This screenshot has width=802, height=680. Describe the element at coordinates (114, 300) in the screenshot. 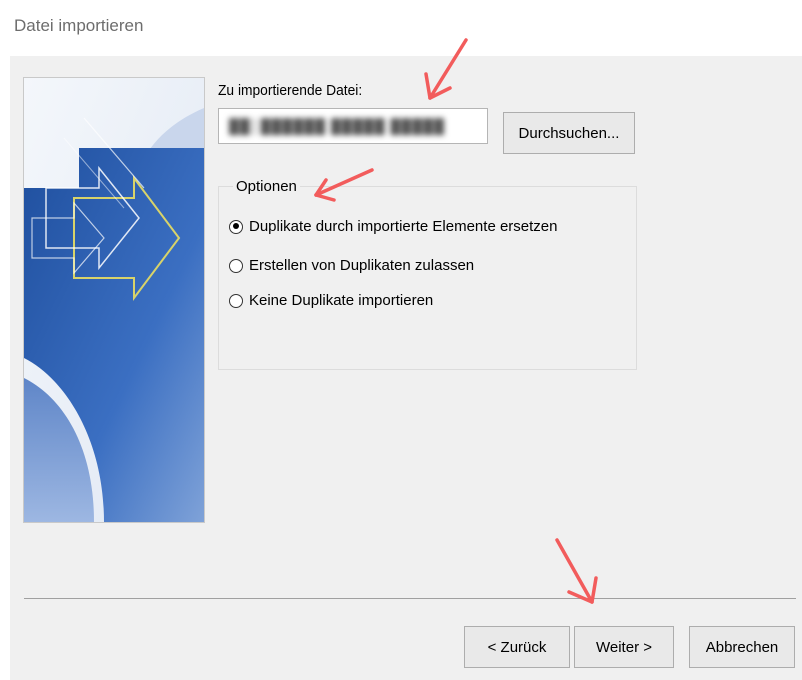

I see `import-wizard-banner-icon` at that location.